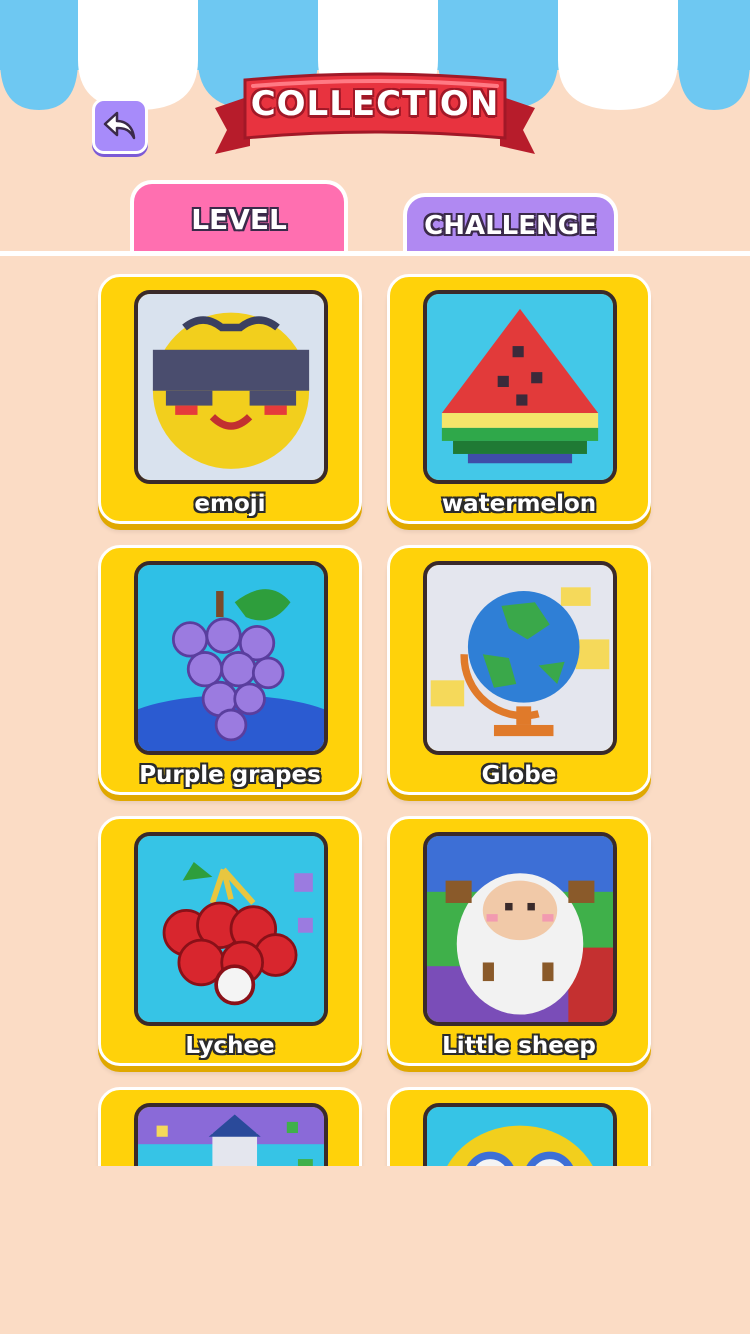  I want to click on tab-challenge-label: CHALLENGE, so click(510, 225).